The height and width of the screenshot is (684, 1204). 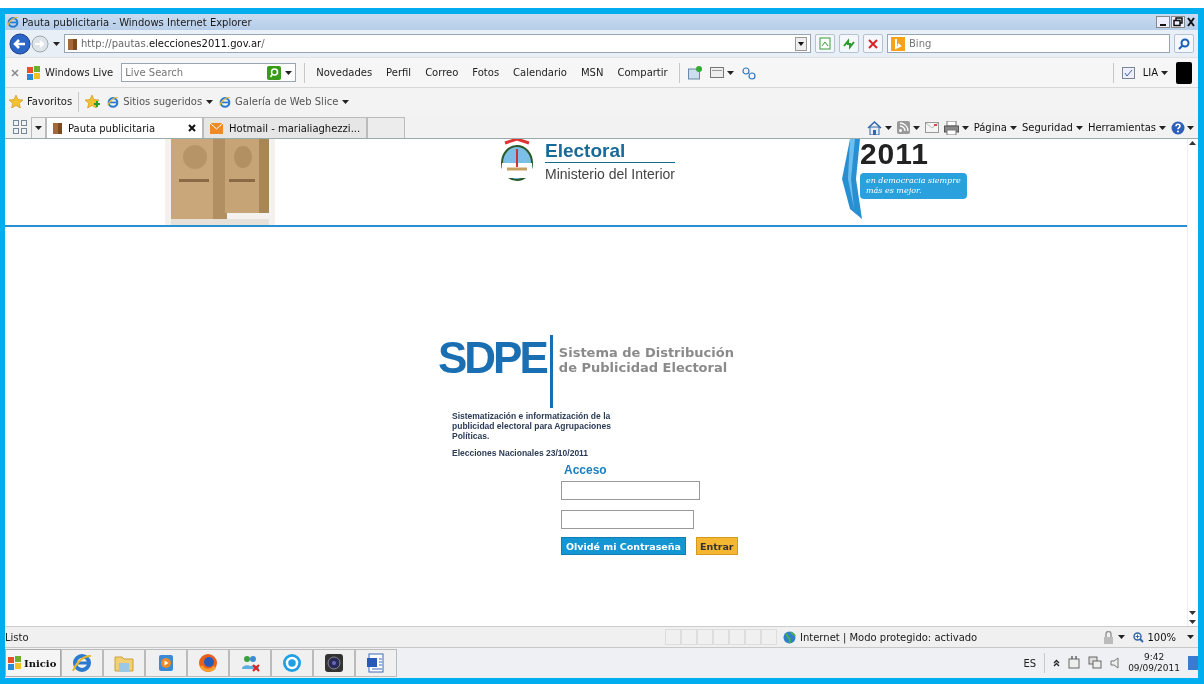 What do you see at coordinates (437, 43) in the screenshot?
I see `address-field: http://pautas.elecciones2011.gov.ar/` at bounding box center [437, 43].